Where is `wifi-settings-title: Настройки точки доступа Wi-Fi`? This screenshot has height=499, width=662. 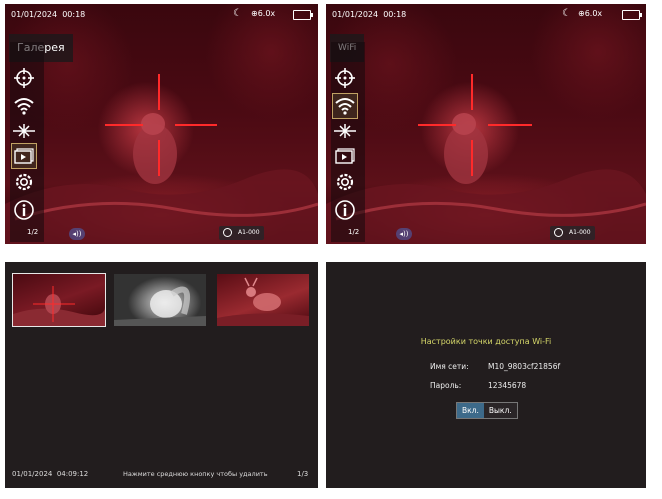
wifi-settings-title: Настройки точки доступа Wi-Fi is located at coordinates (486, 341).